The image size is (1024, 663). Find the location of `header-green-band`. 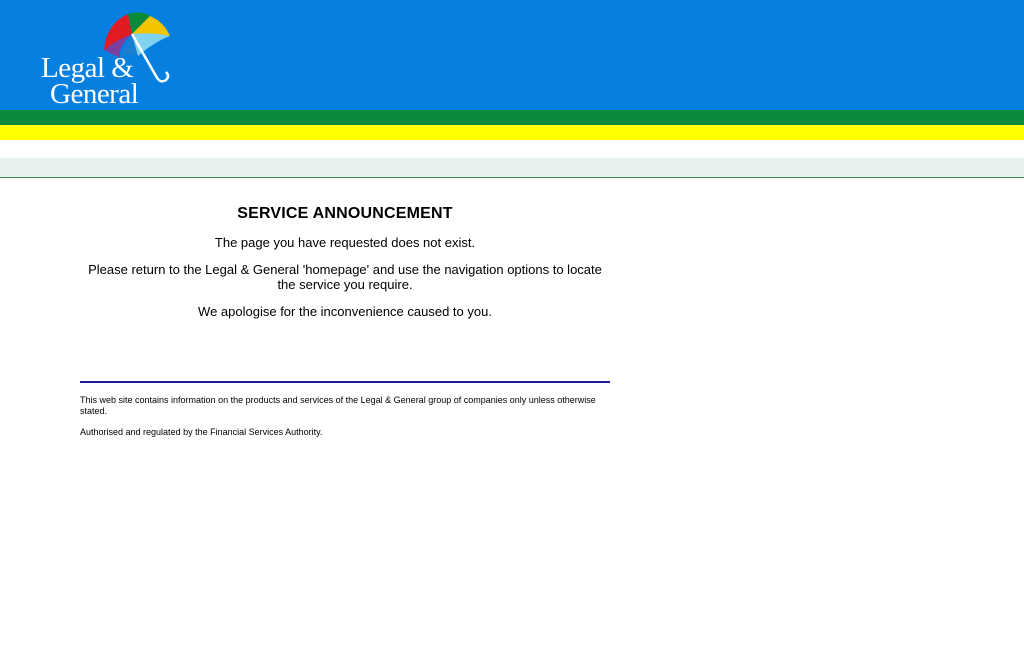

header-green-band is located at coordinates (512, 117).